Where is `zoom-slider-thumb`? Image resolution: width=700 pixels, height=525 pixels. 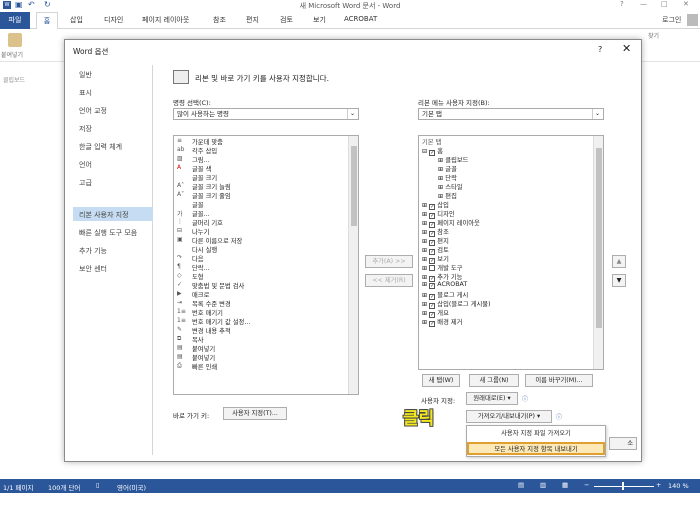 zoom-slider-thumb is located at coordinates (623, 486).